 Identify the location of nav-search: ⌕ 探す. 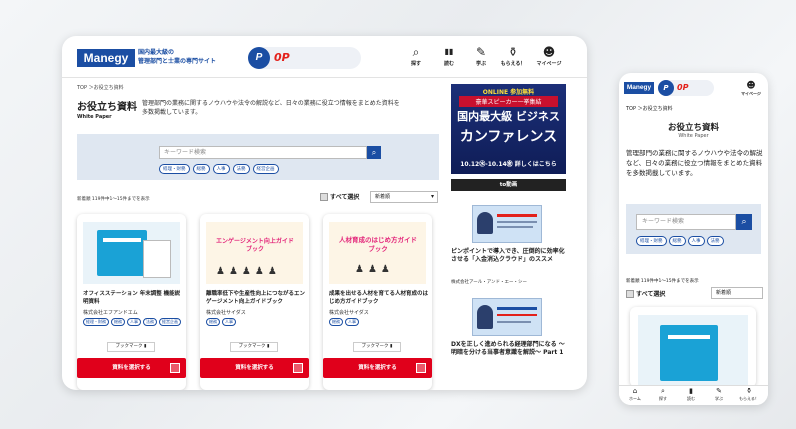
(416, 55).